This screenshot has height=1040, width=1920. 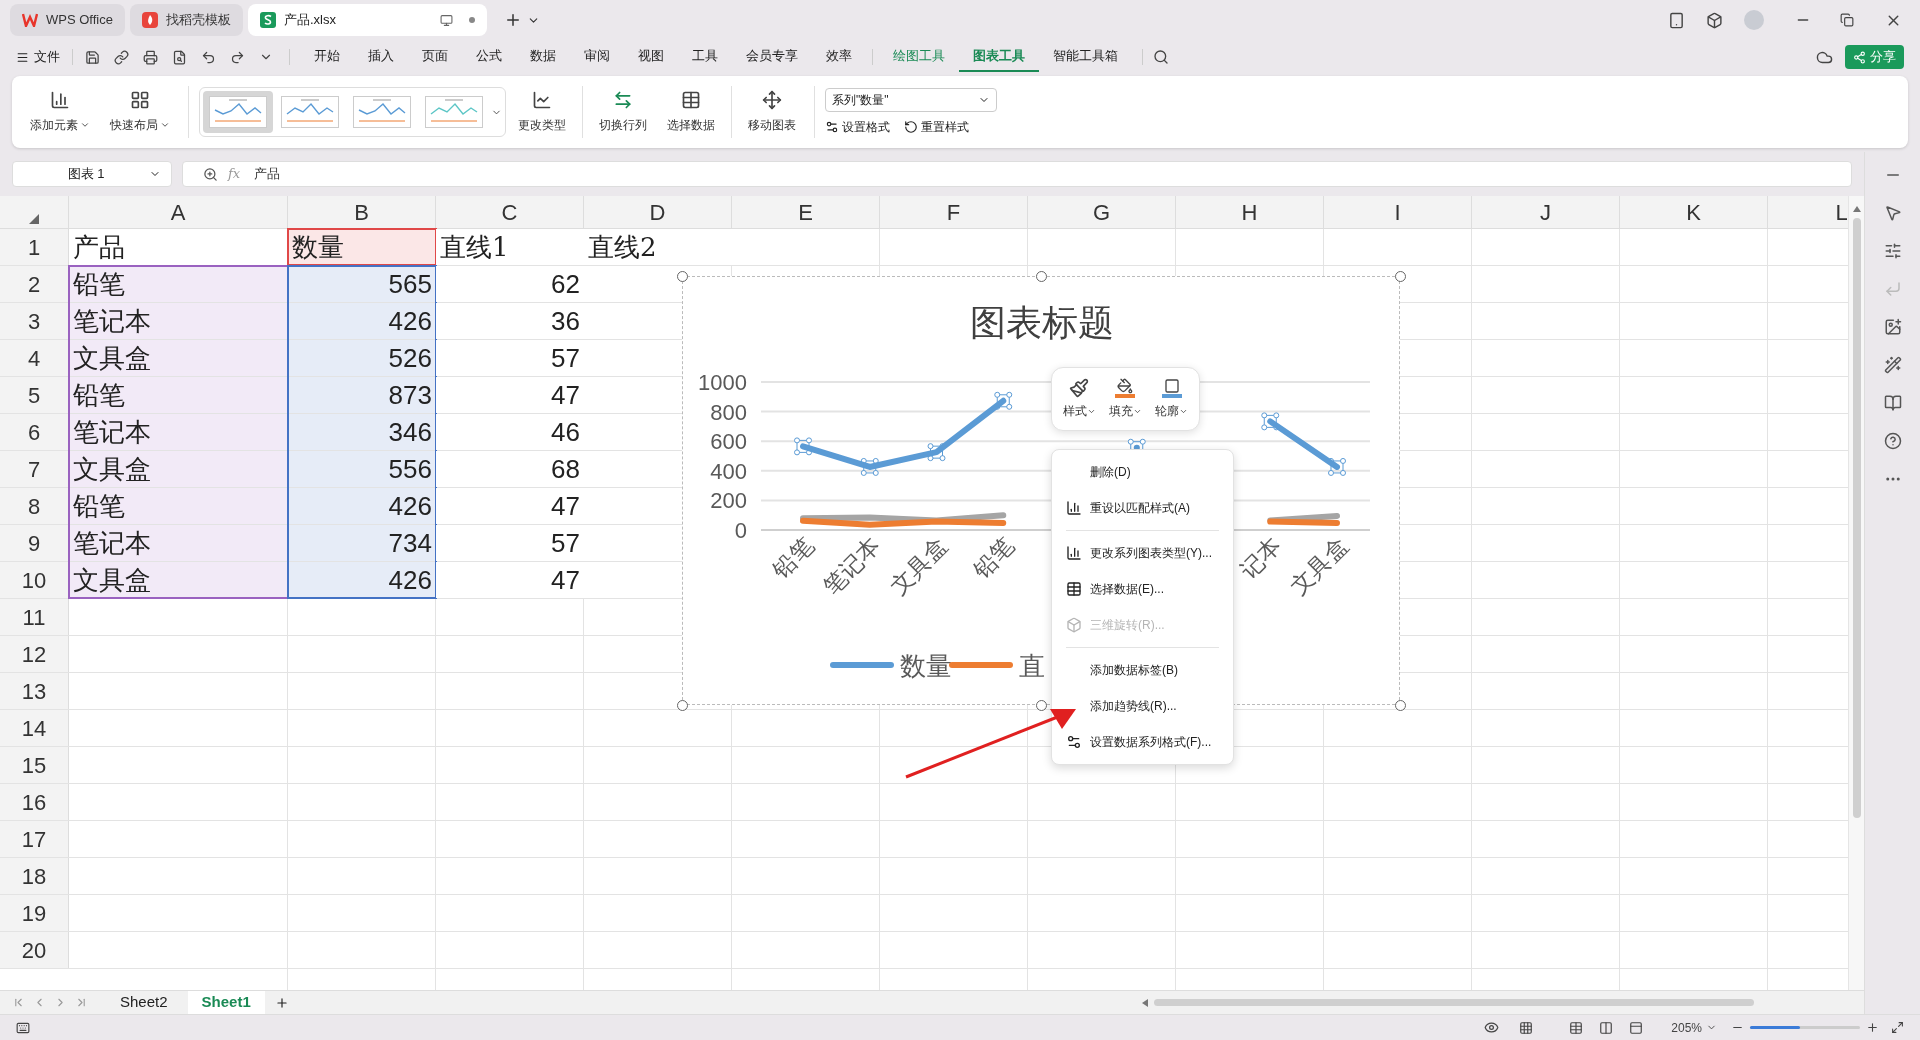 What do you see at coordinates (1161, 57) in the screenshot?
I see `search-icon` at bounding box center [1161, 57].